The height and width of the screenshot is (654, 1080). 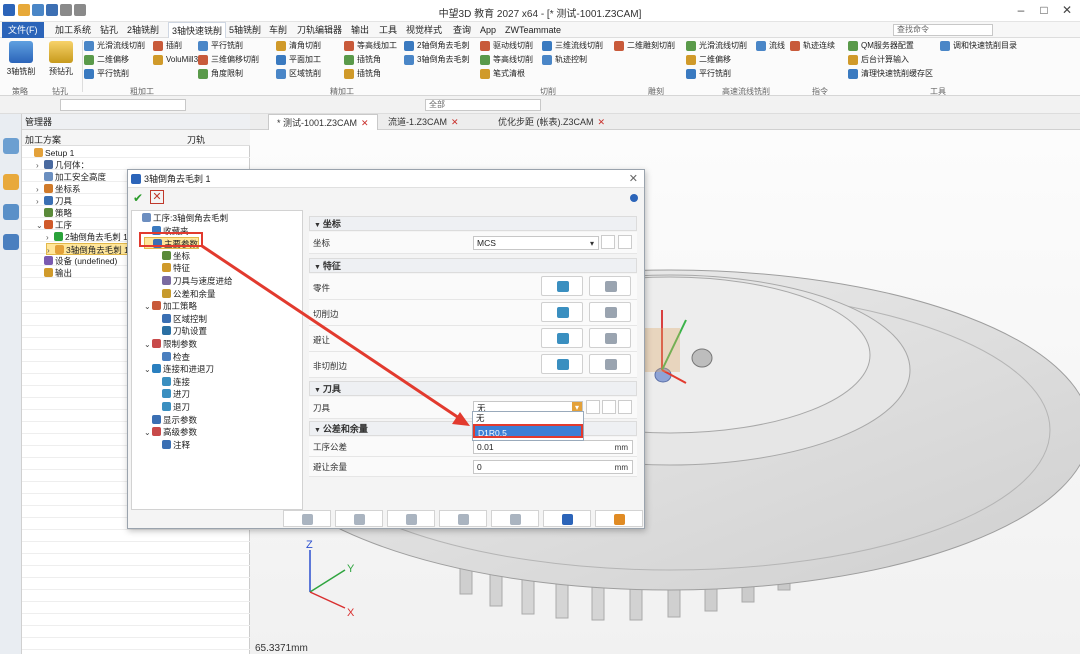 What do you see at coordinates (644, 46) in the screenshot?
I see `ribbon-button: 二维雕刻切削` at bounding box center [644, 46].